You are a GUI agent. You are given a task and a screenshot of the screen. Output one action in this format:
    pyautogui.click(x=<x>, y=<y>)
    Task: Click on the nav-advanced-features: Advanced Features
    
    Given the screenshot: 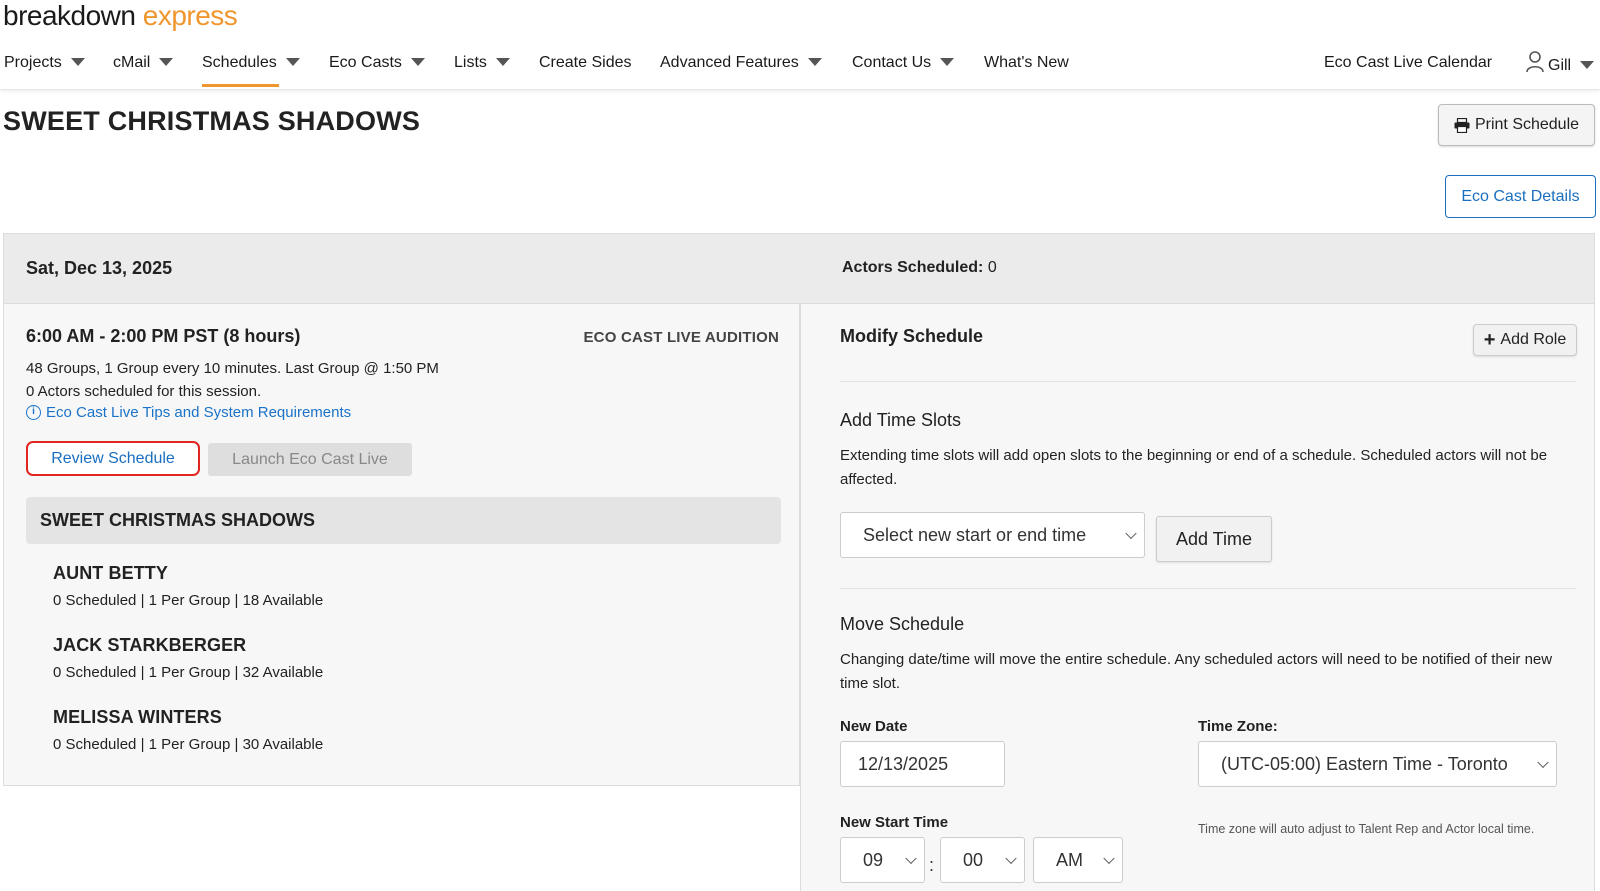 What is the action you would take?
    pyautogui.click(x=741, y=63)
    